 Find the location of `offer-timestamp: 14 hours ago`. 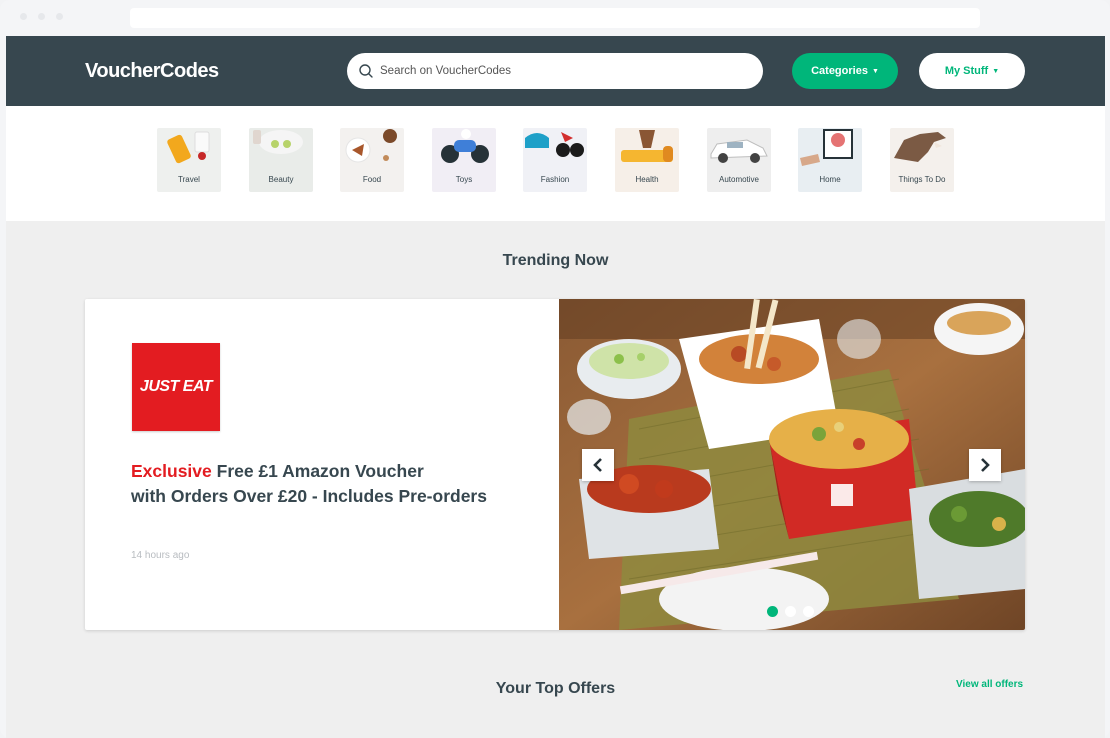

offer-timestamp: 14 hours ago is located at coordinates (160, 555).